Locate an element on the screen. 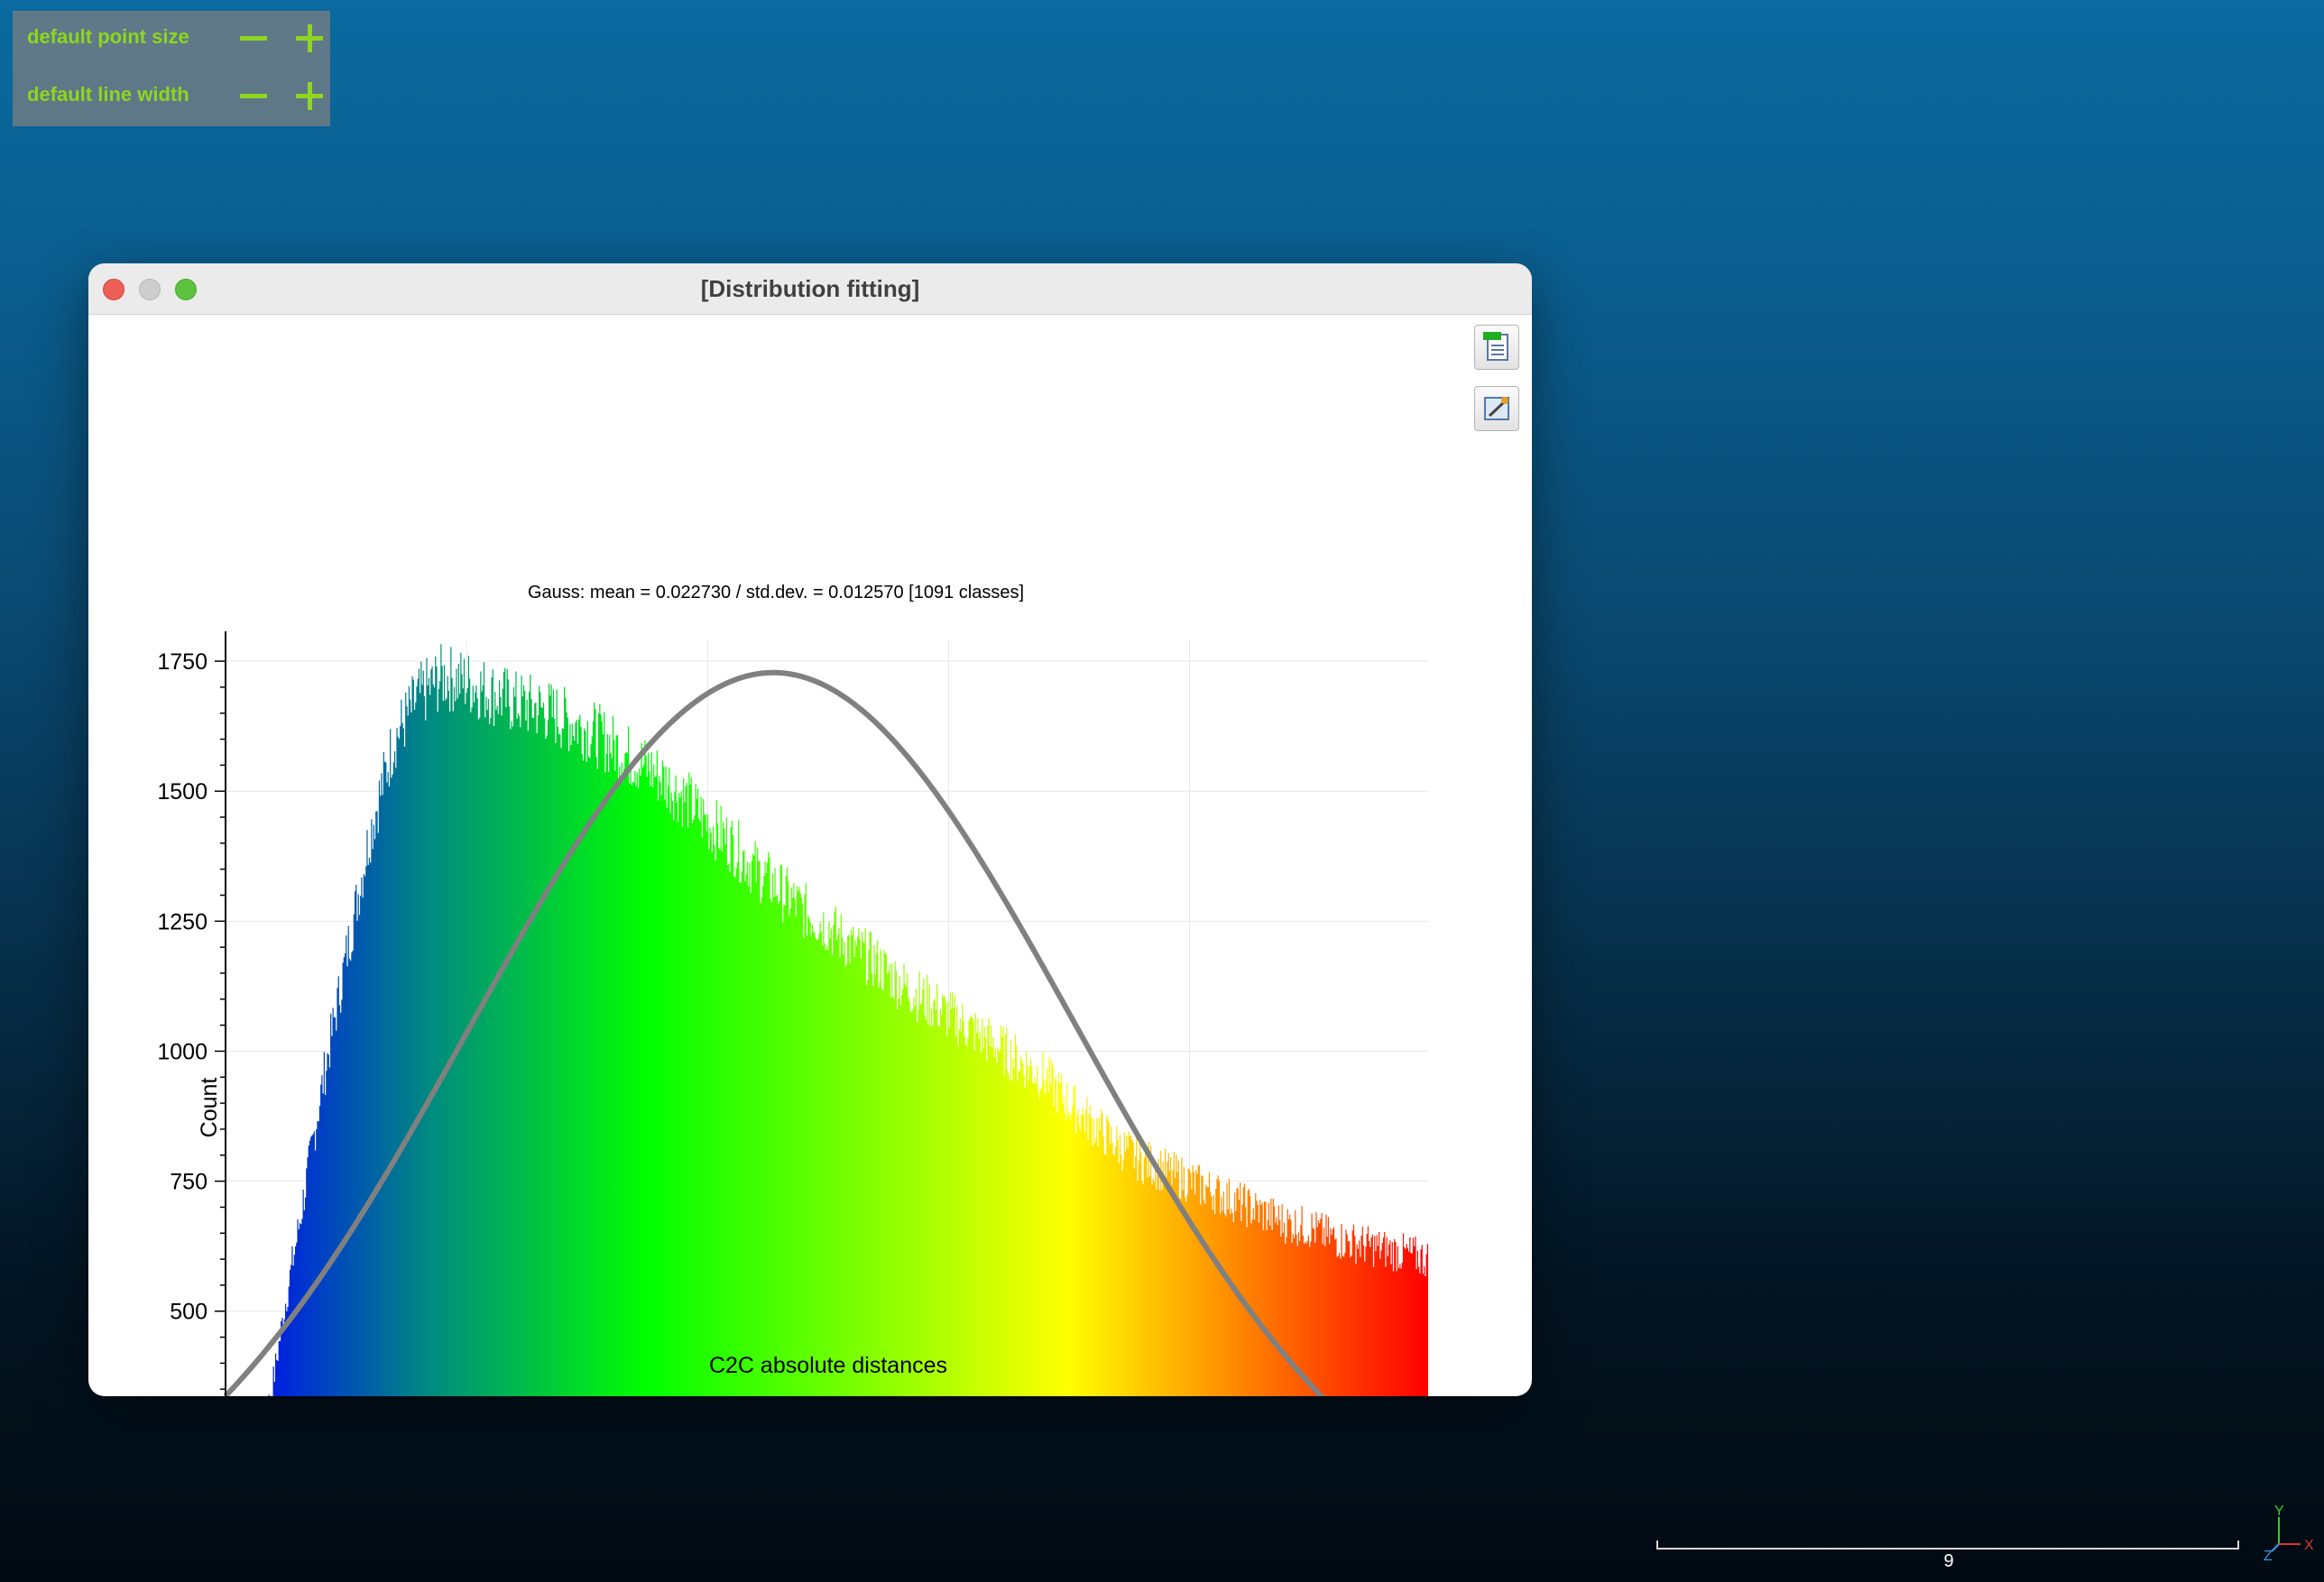  y-tick-label: 500 is located at coordinates (189, 1313).